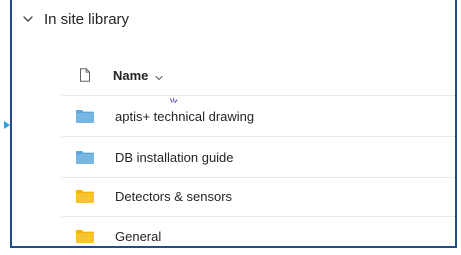  I want to click on list-item-label: General, so click(138, 236).